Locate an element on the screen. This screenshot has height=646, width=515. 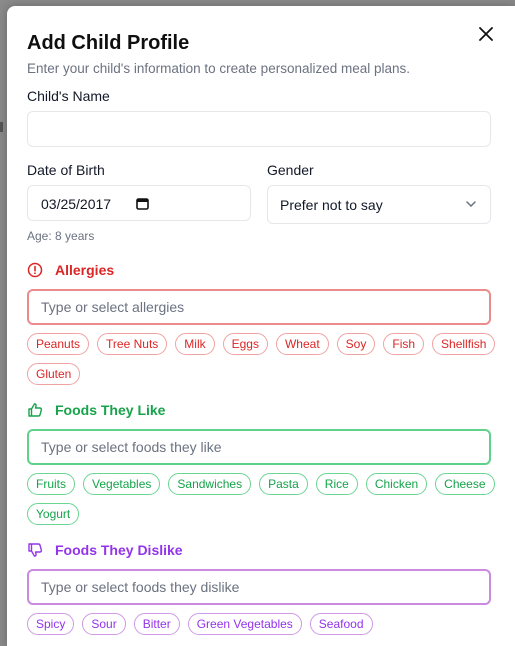
dislikes-option-chip: Bitter is located at coordinates (156, 624).